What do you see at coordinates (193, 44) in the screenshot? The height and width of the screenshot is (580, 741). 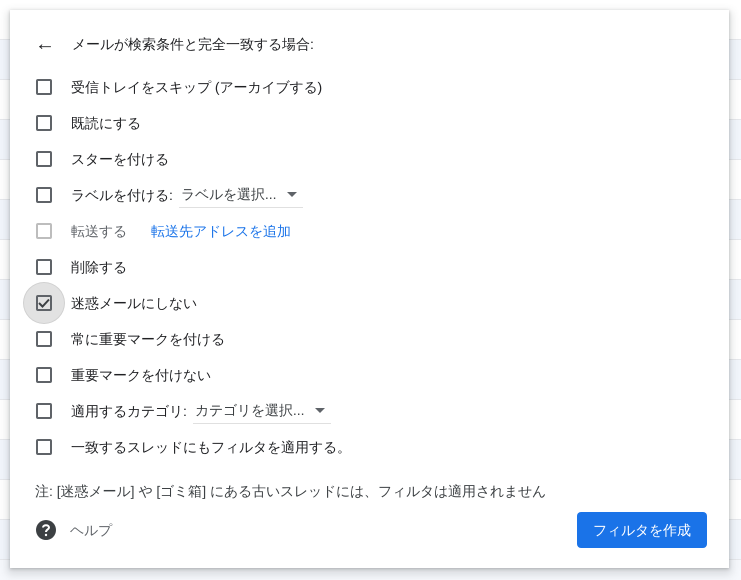 I see `dialog-title: メールが検索条件と完全一致する場合:` at bounding box center [193, 44].